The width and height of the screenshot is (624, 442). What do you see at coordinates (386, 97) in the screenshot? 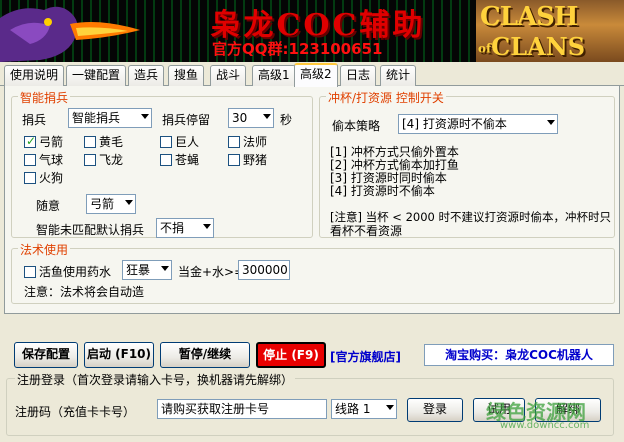
I see `trophy-resource-title: 冲杯/打资源 控制开关` at bounding box center [386, 97].